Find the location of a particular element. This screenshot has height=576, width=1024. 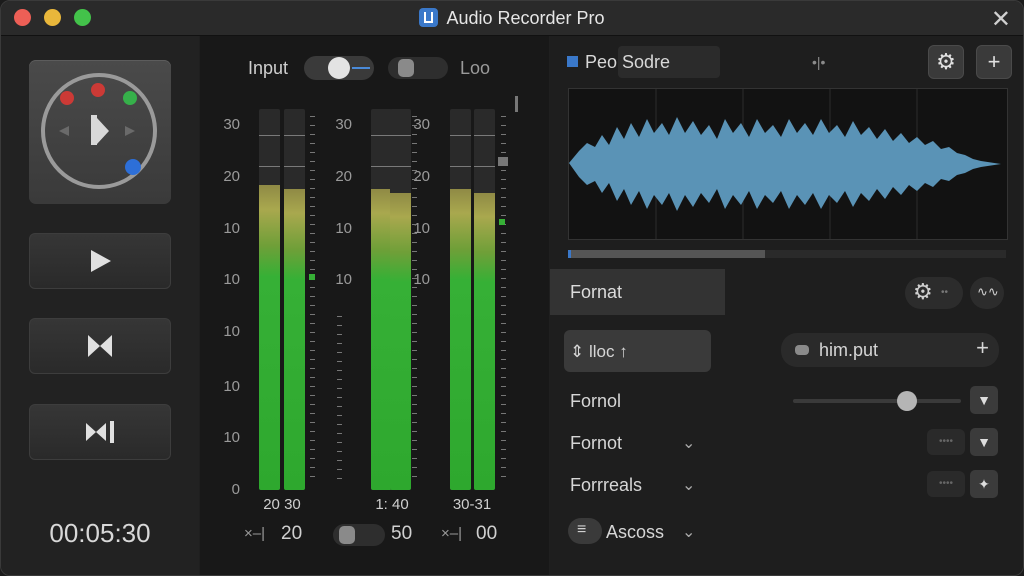

waveform-mode-button: ∿∿ is located at coordinates (987, 293).